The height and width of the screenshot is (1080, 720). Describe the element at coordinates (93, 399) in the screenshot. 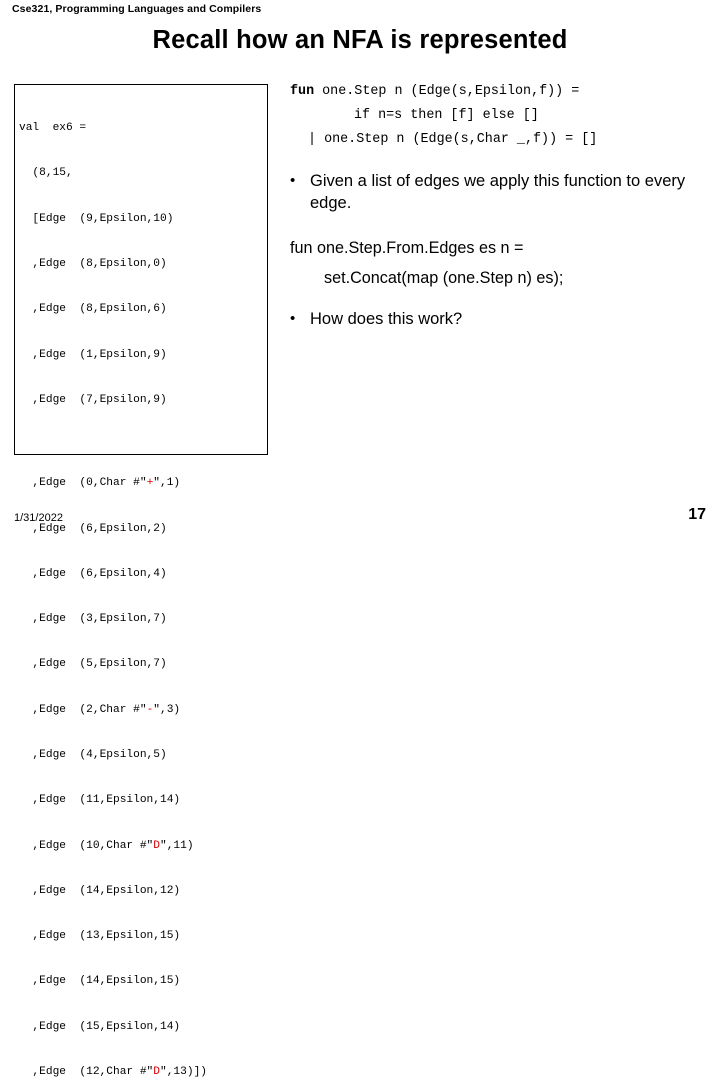

I see `code-line: ,Edge (7,Epsilon,9)` at that location.